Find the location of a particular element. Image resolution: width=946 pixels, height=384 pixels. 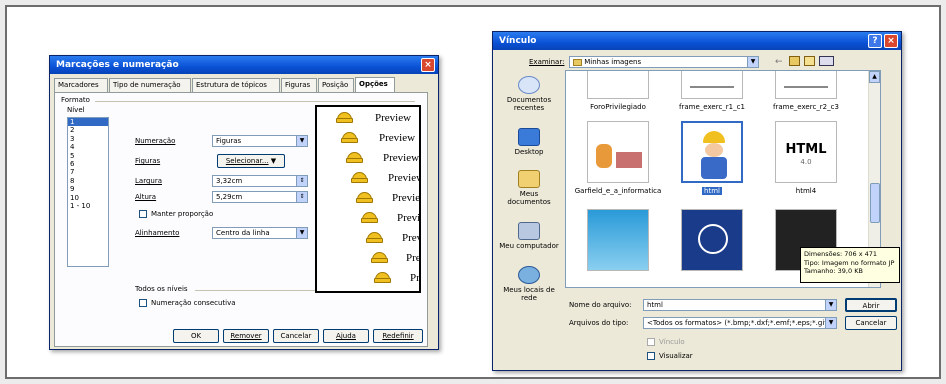

views-menu-icon is located at coordinates (826, 61).